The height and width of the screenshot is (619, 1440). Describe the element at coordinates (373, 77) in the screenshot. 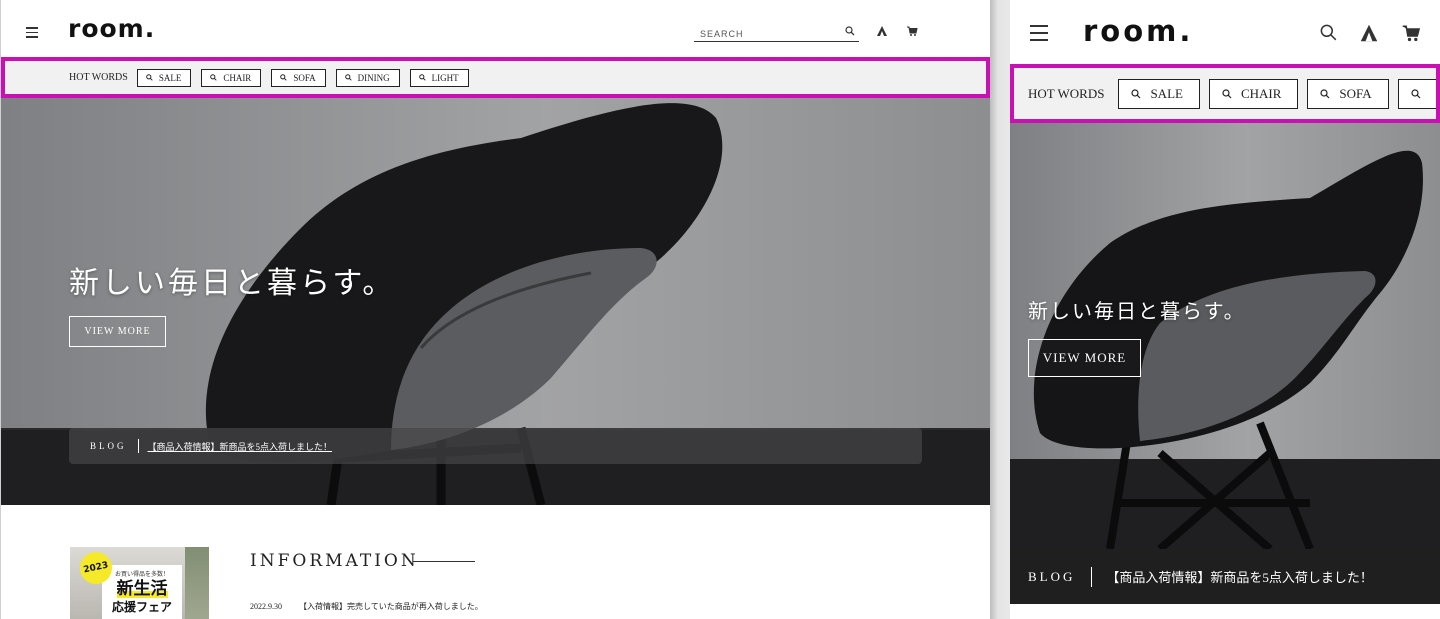

I see `chip-label: DINING` at that location.